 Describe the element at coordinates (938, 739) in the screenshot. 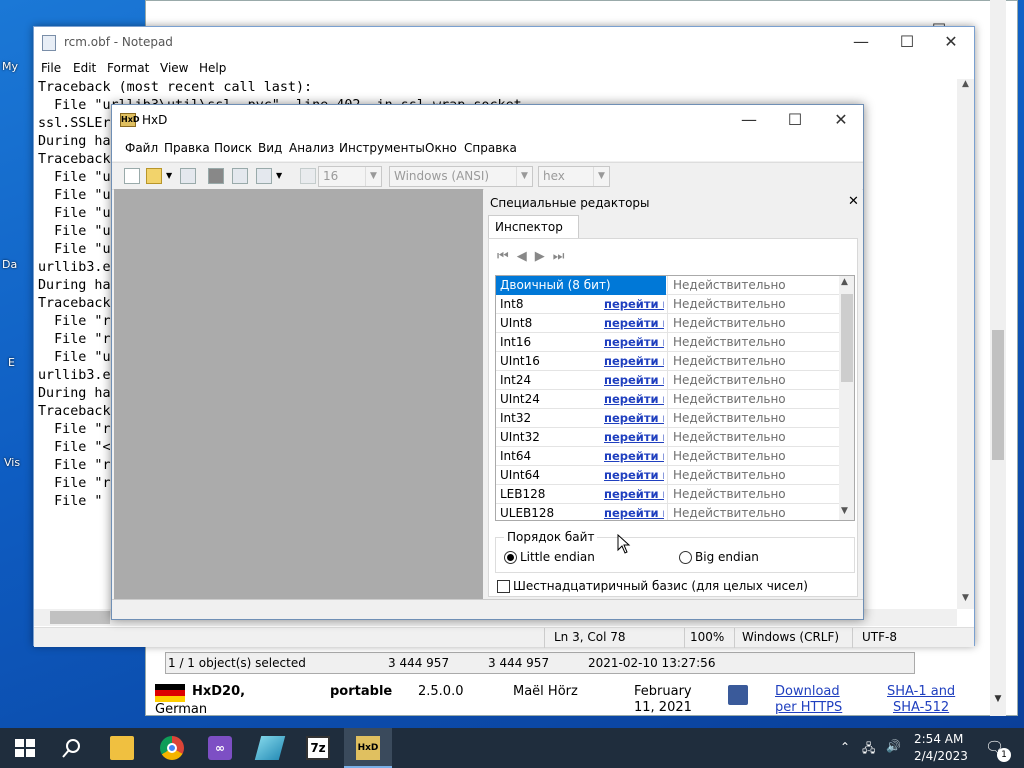

I see `clock-time: 2:54 AM` at that location.